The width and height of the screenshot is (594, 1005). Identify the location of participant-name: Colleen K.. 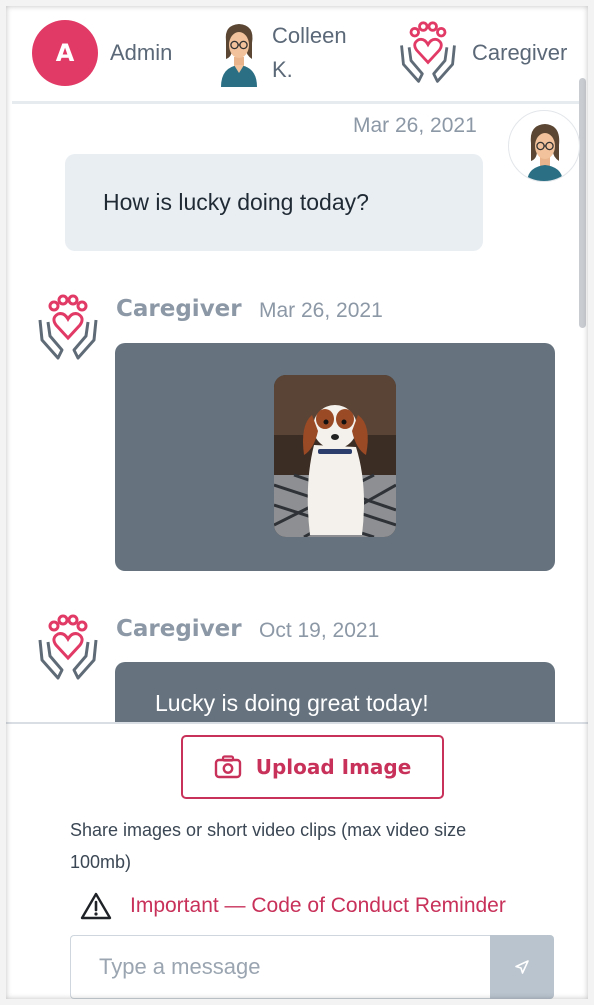
(309, 52).